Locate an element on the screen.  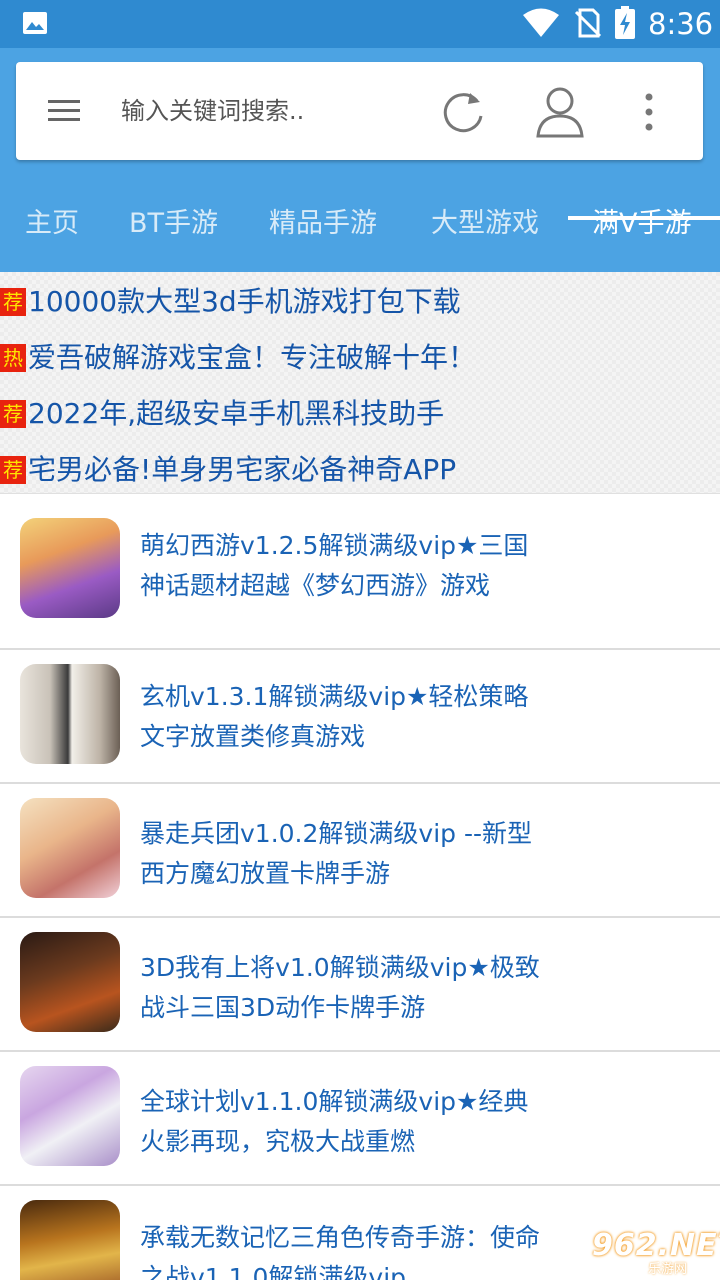
list-item: 萌幻西游v1.2.5解锁满级vip★三国神话题材超越《梦幻西游》游戏 is located at coordinates (360, 572).